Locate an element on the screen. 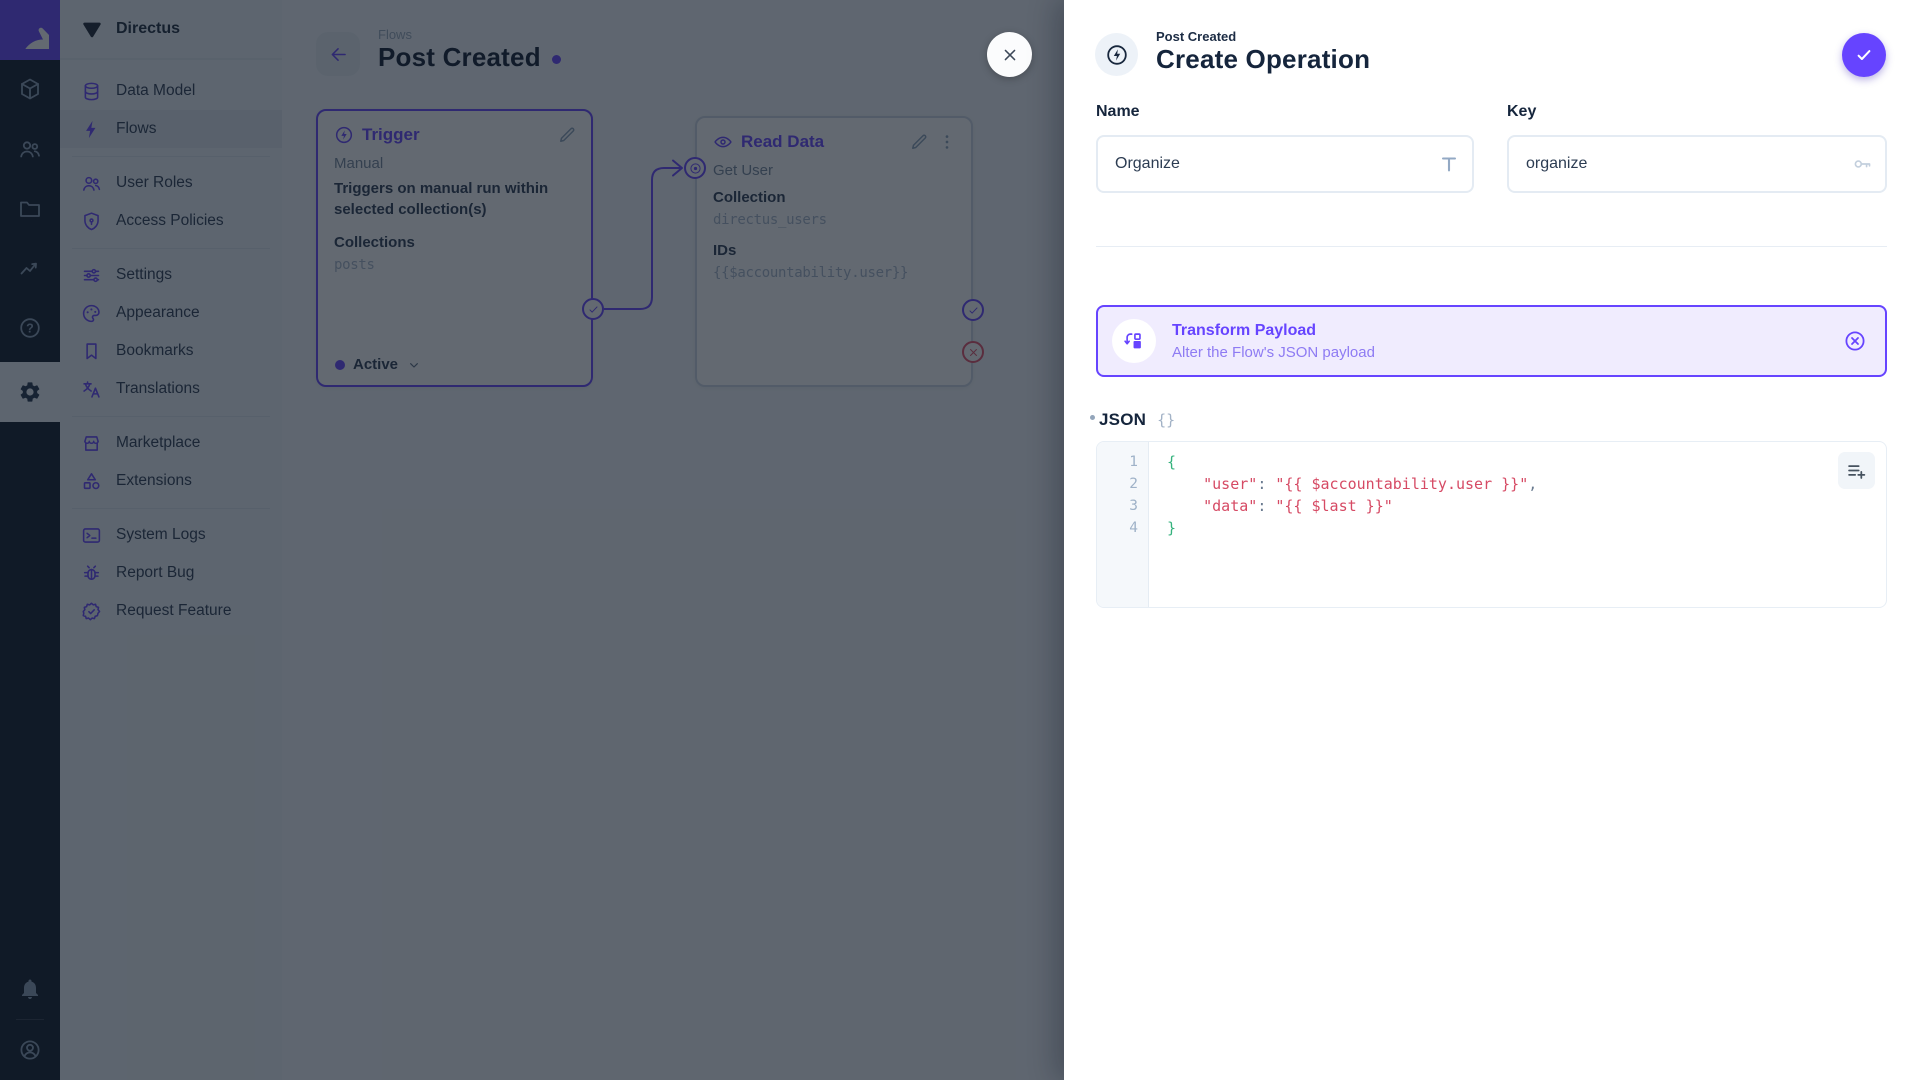 The width and height of the screenshot is (1920, 1080). code-line: { is located at coordinates (1172, 462).